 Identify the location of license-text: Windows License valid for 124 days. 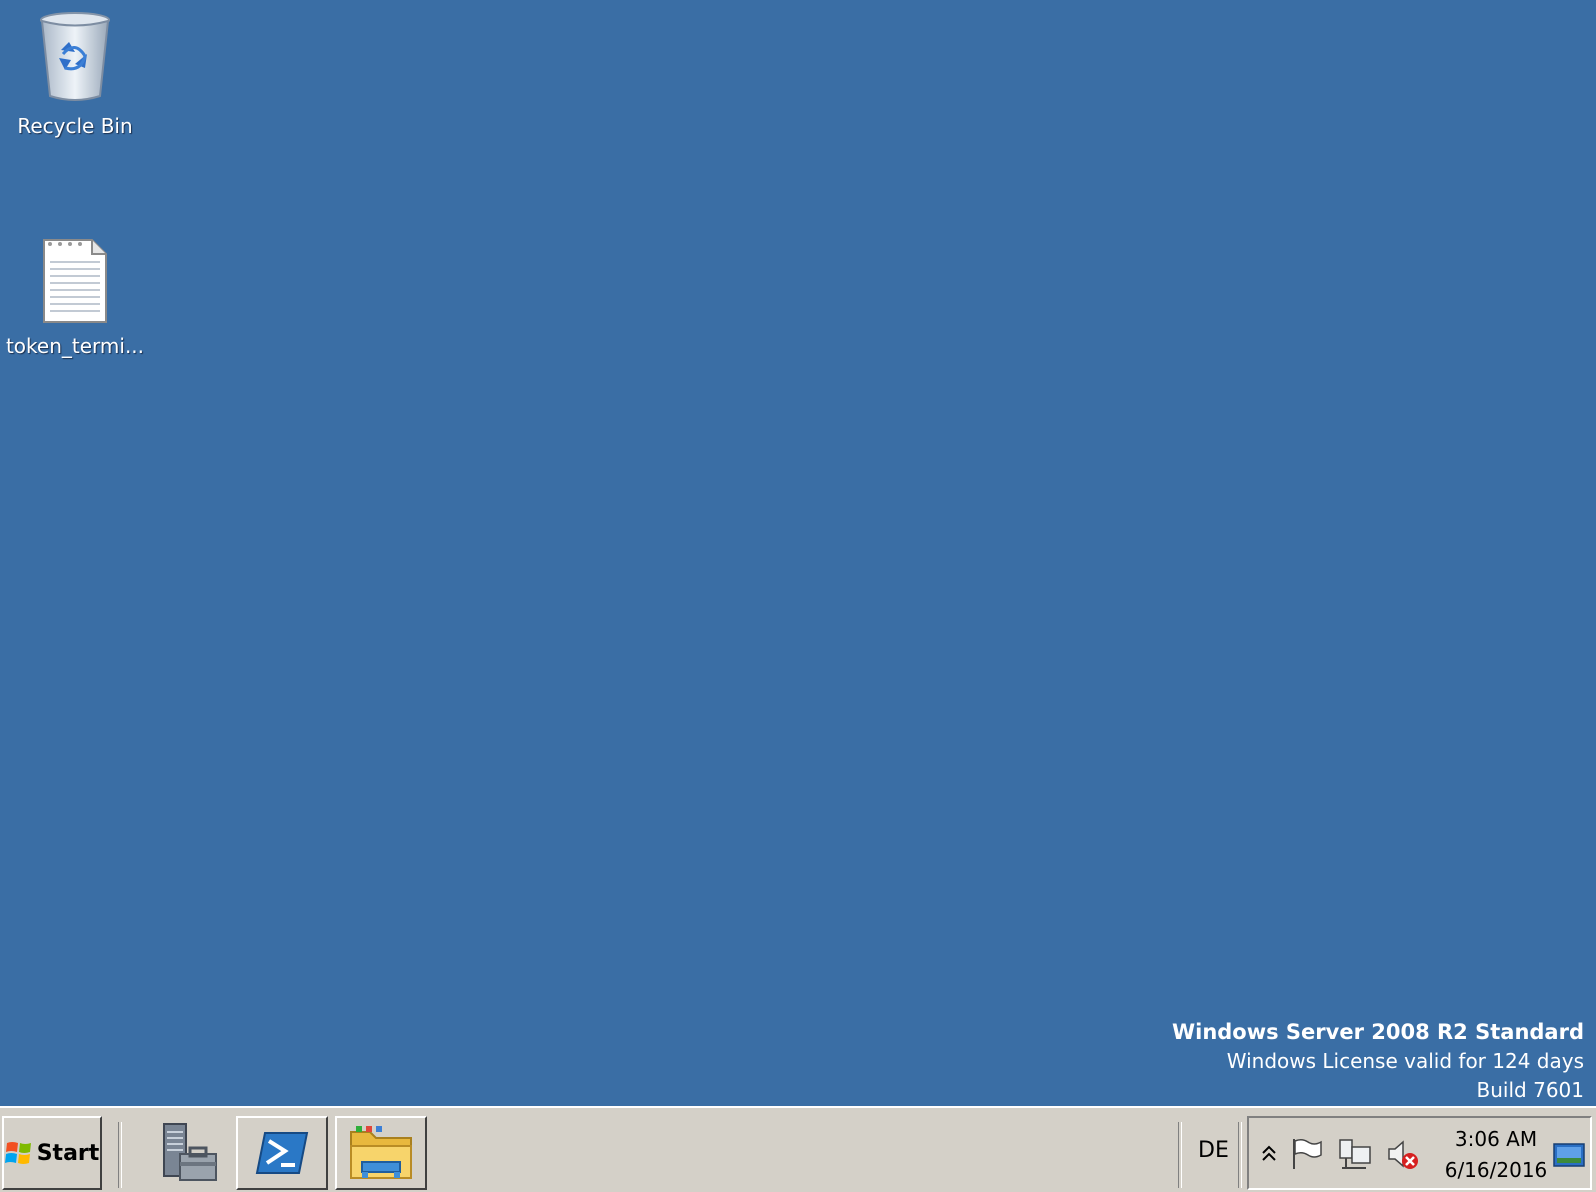
(1405, 1061).